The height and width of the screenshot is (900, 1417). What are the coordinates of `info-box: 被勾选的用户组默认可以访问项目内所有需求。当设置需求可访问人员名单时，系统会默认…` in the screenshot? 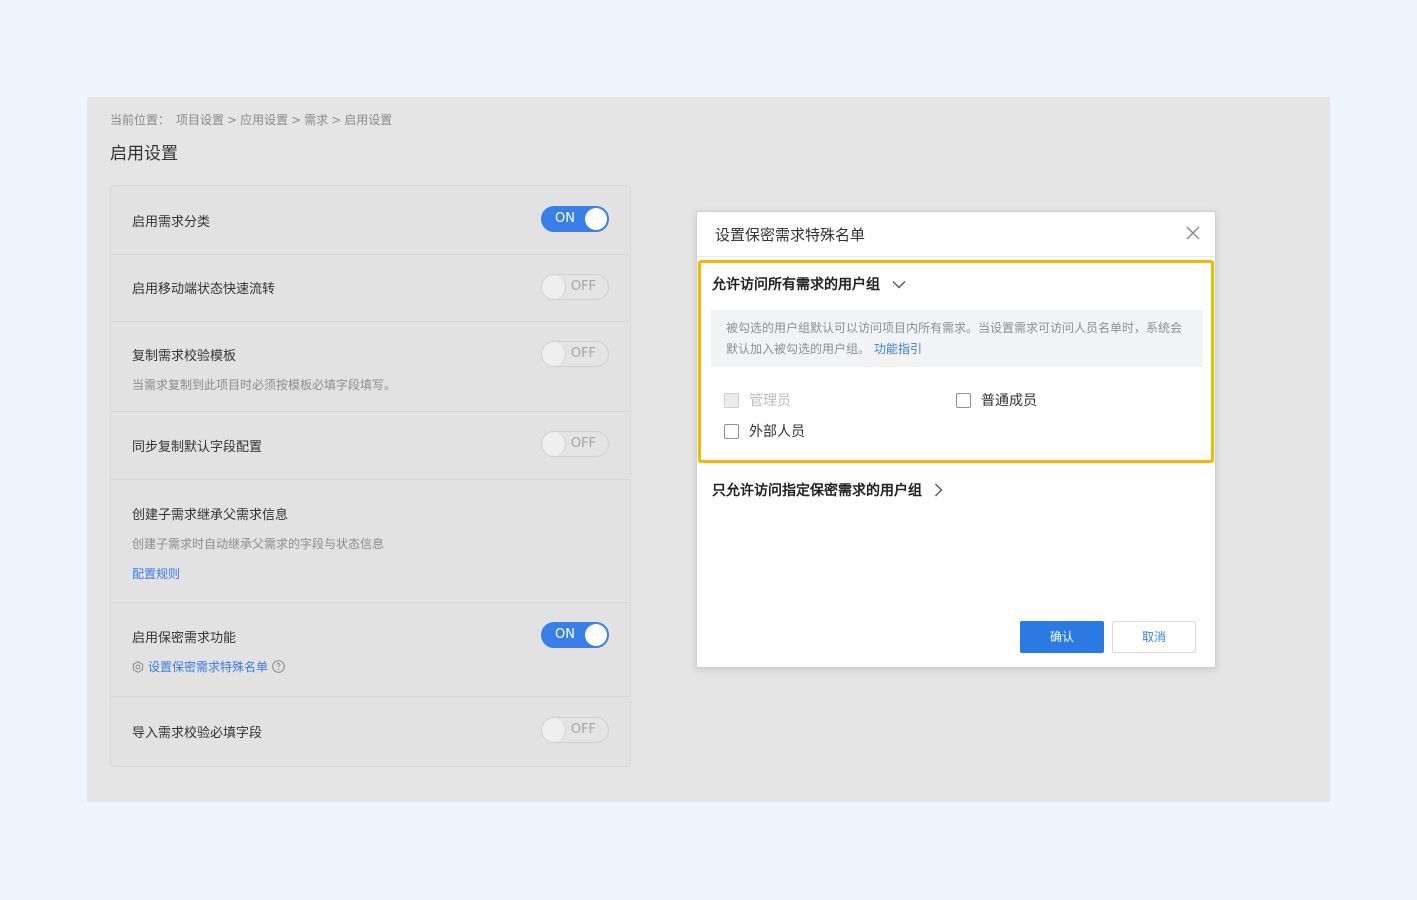 It's located at (957, 338).